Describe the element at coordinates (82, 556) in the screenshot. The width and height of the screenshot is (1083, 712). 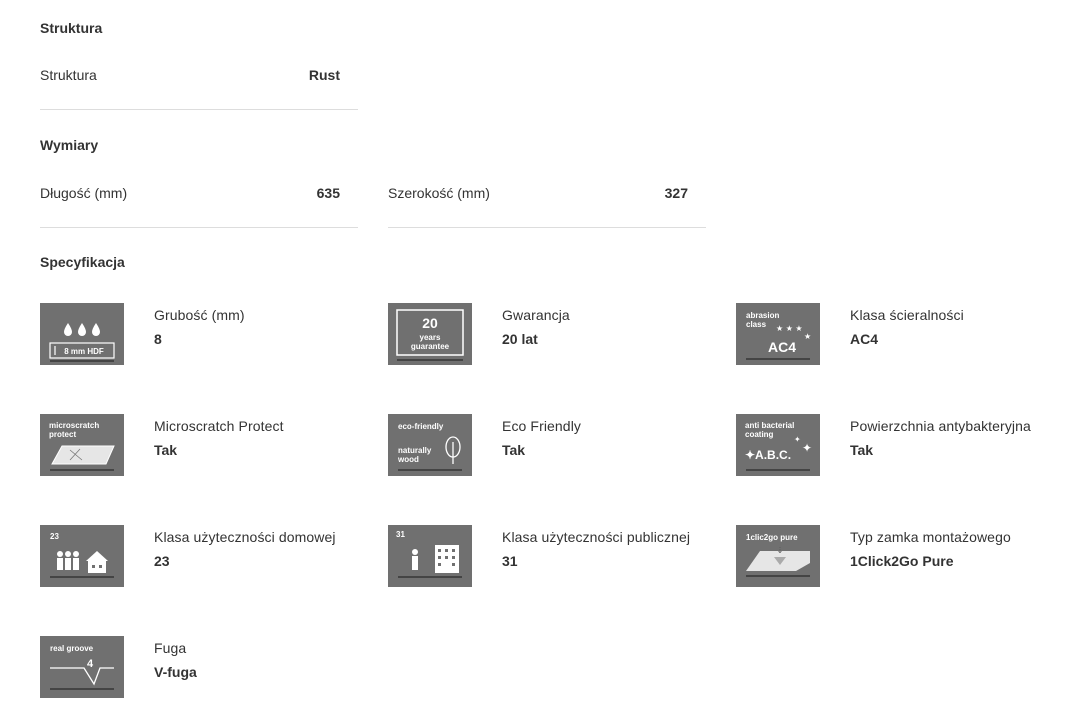
I see `domestic-use-class-icon: 23` at that location.